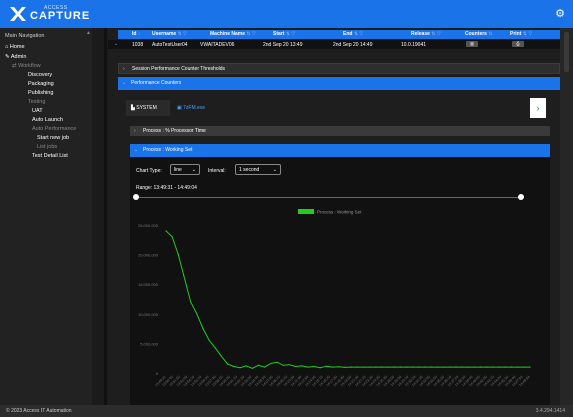  I want to click on interval-select: 1 second ⌄, so click(258, 169).